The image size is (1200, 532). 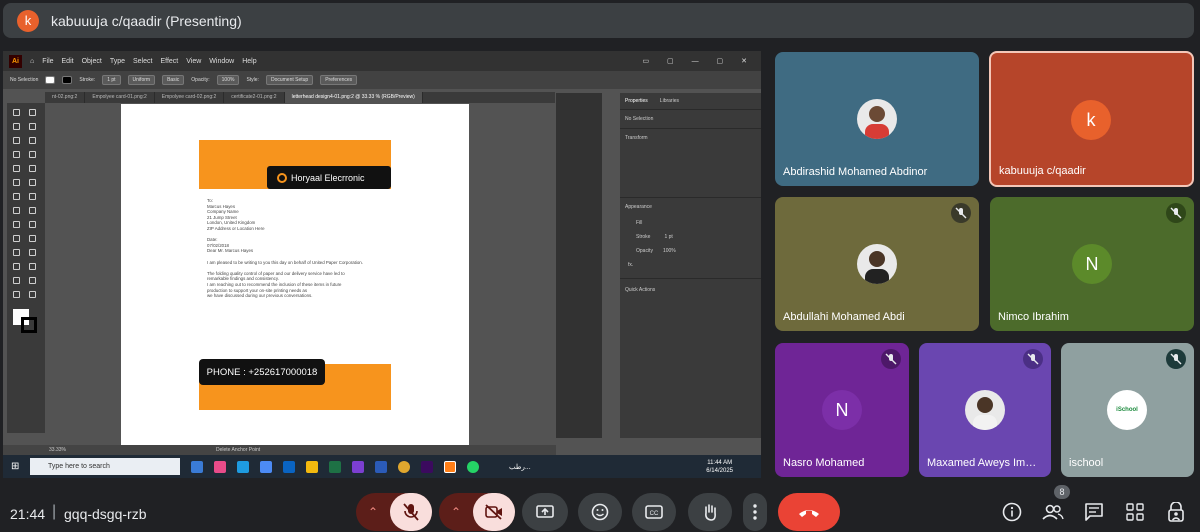 I want to click on window-controls-icon: ▭ ▢ — ▢ ✕, so click(x=698, y=61).